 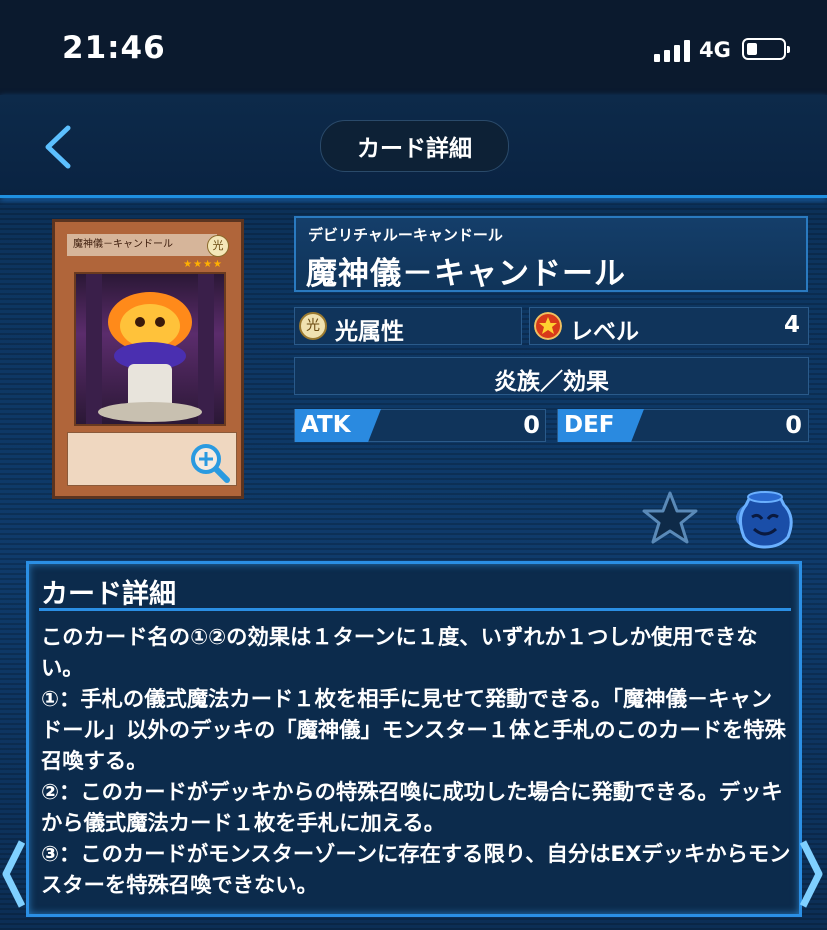 I want to click on back-arrow-icon, so click(x=60, y=147).